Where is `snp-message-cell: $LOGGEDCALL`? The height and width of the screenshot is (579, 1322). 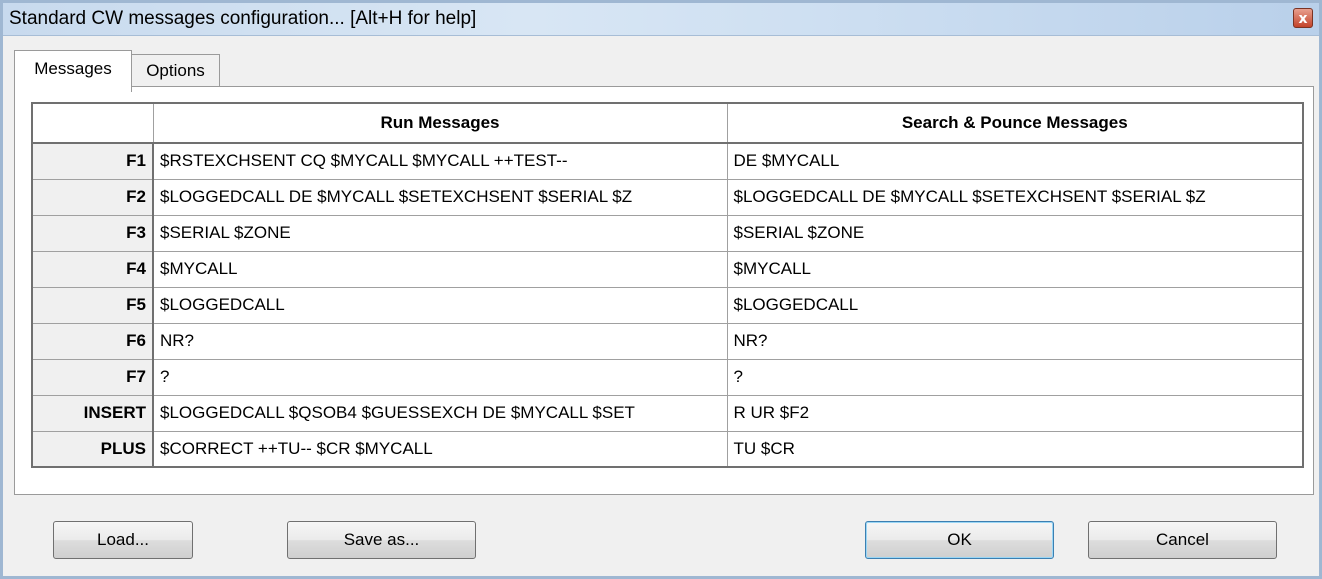 snp-message-cell: $LOGGEDCALL is located at coordinates (1015, 305).